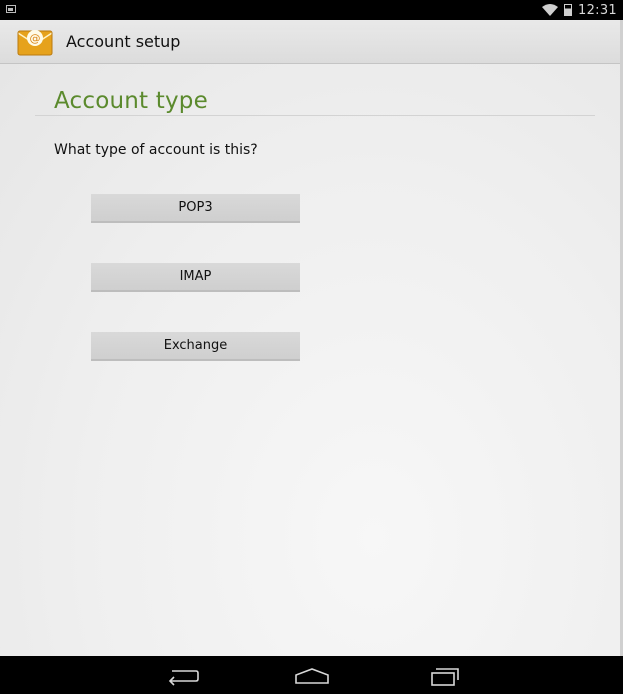 The height and width of the screenshot is (694, 623). What do you see at coordinates (195, 277) in the screenshot?
I see `imap-button: IMAP` at bounding box center [195, 277].